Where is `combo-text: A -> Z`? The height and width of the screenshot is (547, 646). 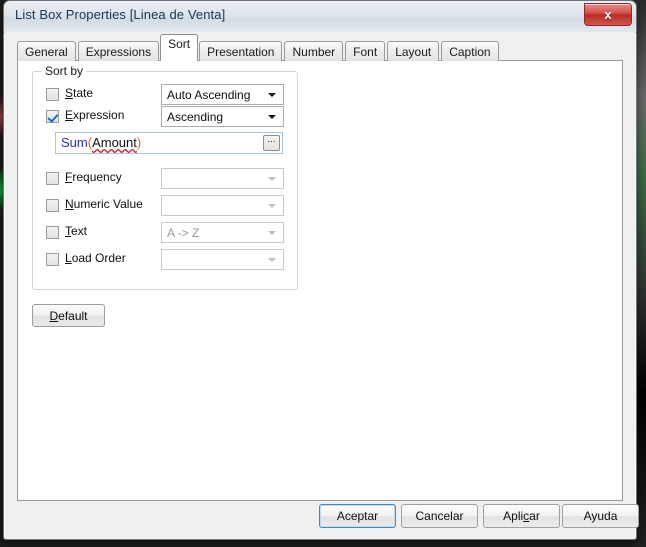 combo-text: A -> Z is located at coordinates (222, 232).